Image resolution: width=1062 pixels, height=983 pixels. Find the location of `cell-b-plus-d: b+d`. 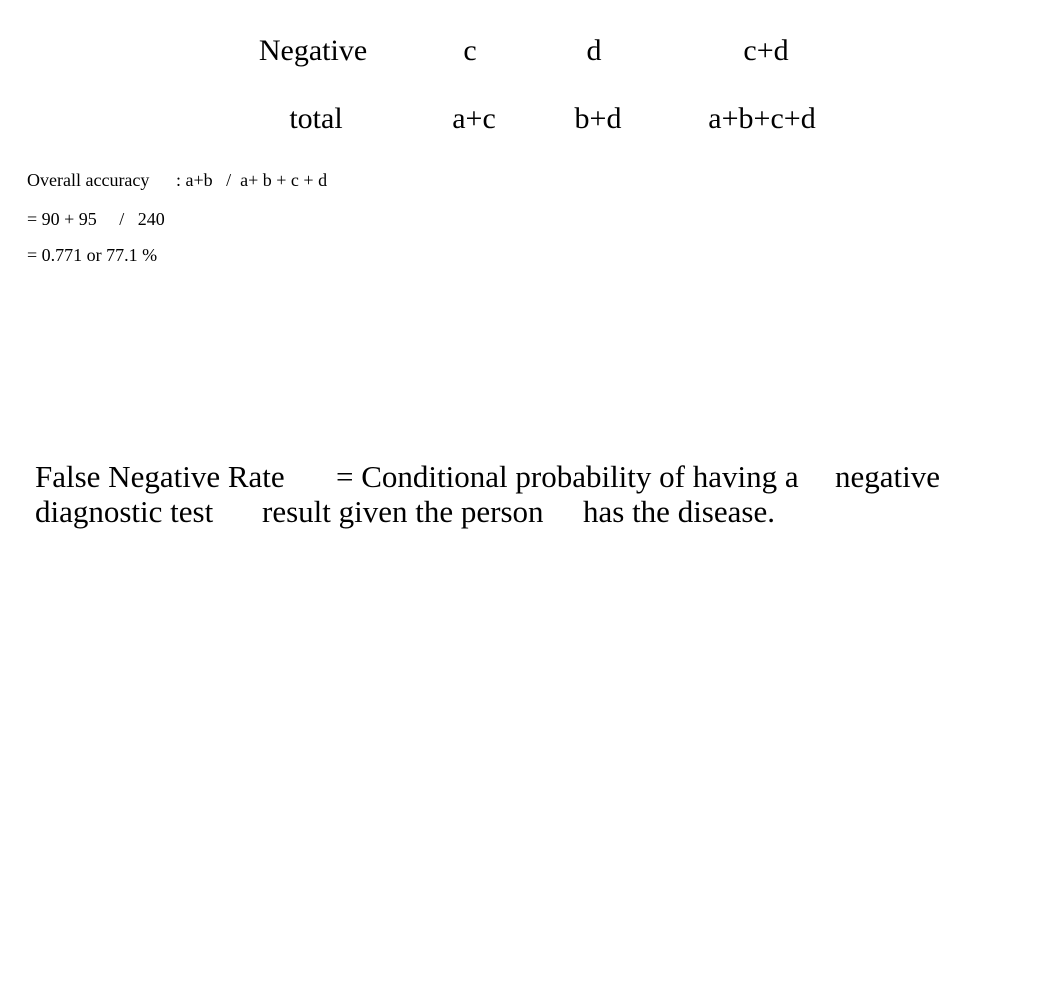

cell-b-plus-d: b+d is located at coordinates (598, 118).